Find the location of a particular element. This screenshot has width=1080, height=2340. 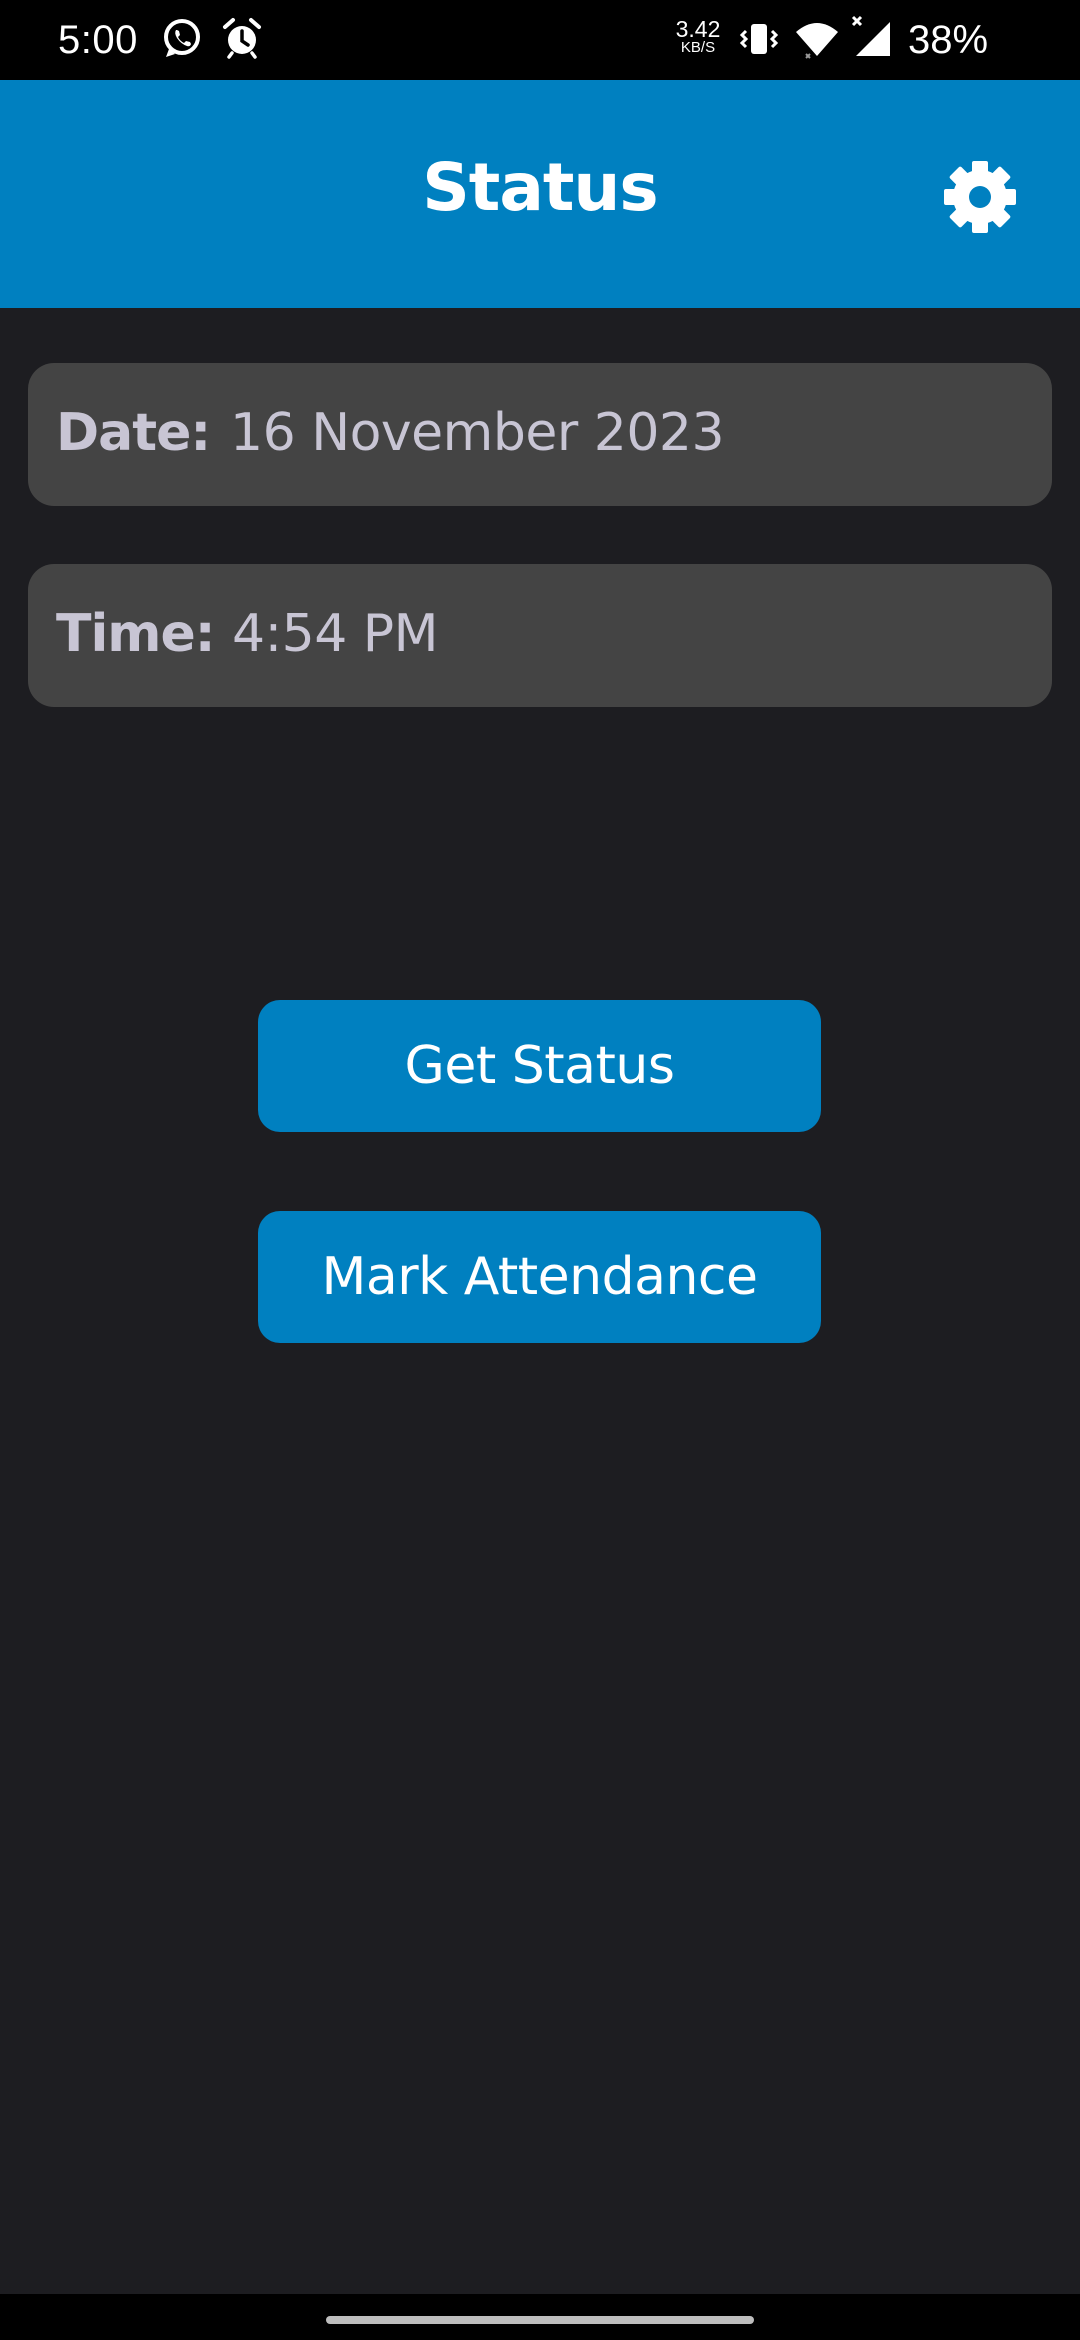

alarm-icon is located at coordinates (242, 40).